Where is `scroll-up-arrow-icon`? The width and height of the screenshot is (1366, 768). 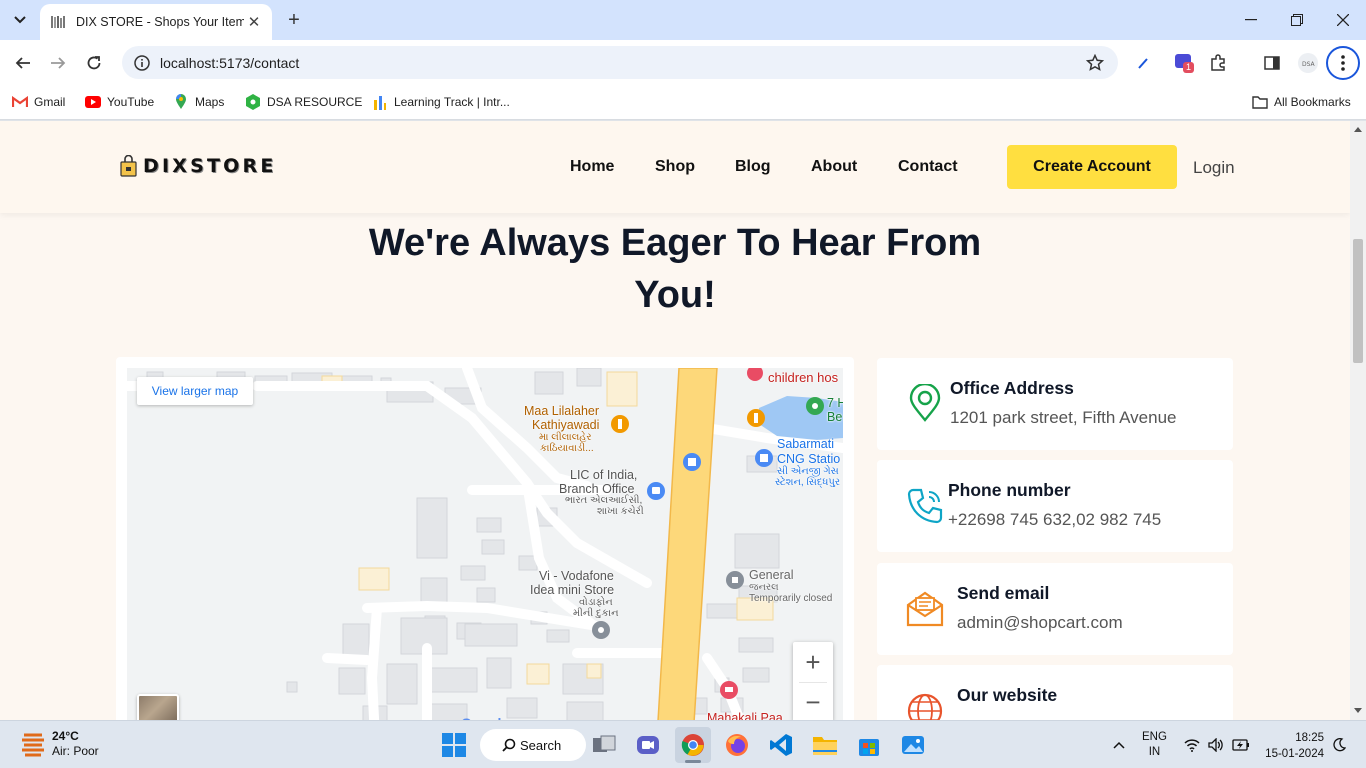
scroll-up-arrow-icon is located at coordinates (1358, 129).